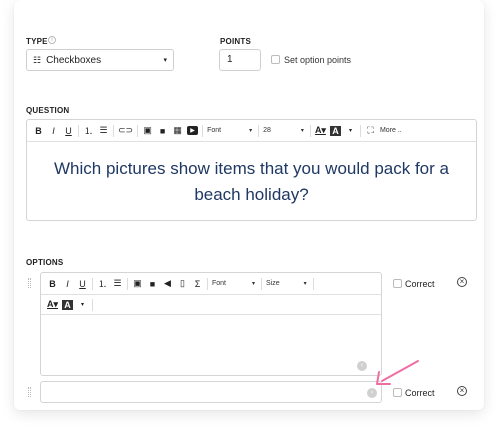 This screenshot has width=500, height=429. What do you see at coordinates (283, 130) in the screenshot?
I see `font-size-dropdown: 28 ▾` at bounding box center [283, 130].